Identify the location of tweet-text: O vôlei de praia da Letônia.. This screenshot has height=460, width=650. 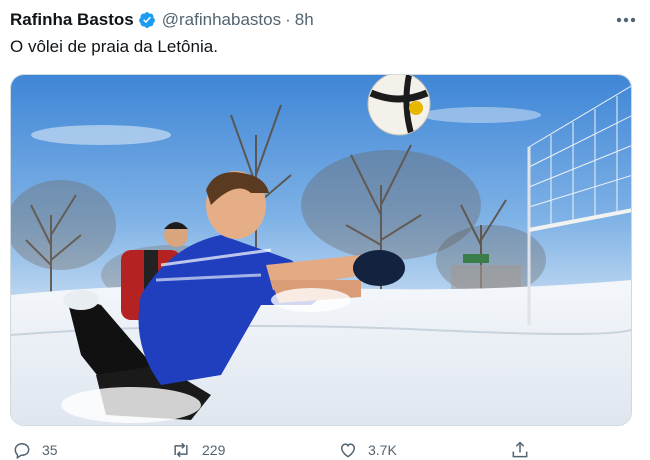
(114, 46).